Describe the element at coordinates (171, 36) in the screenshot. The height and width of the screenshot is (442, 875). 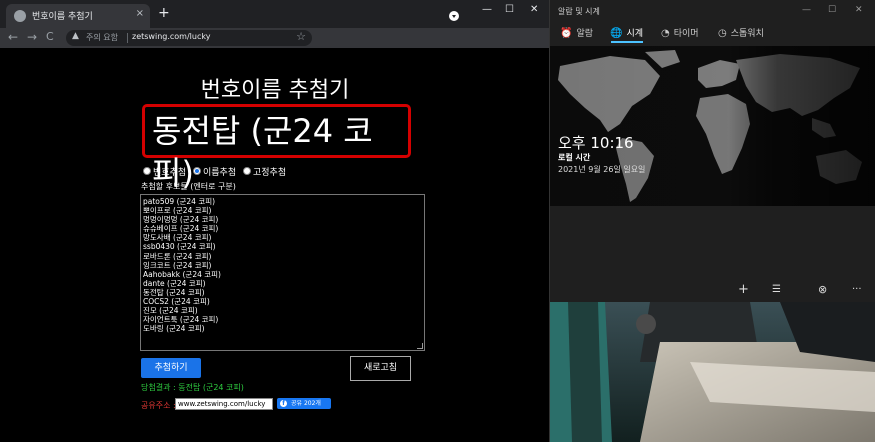
I see `url-text: zetswing.com/lucky` at that location.